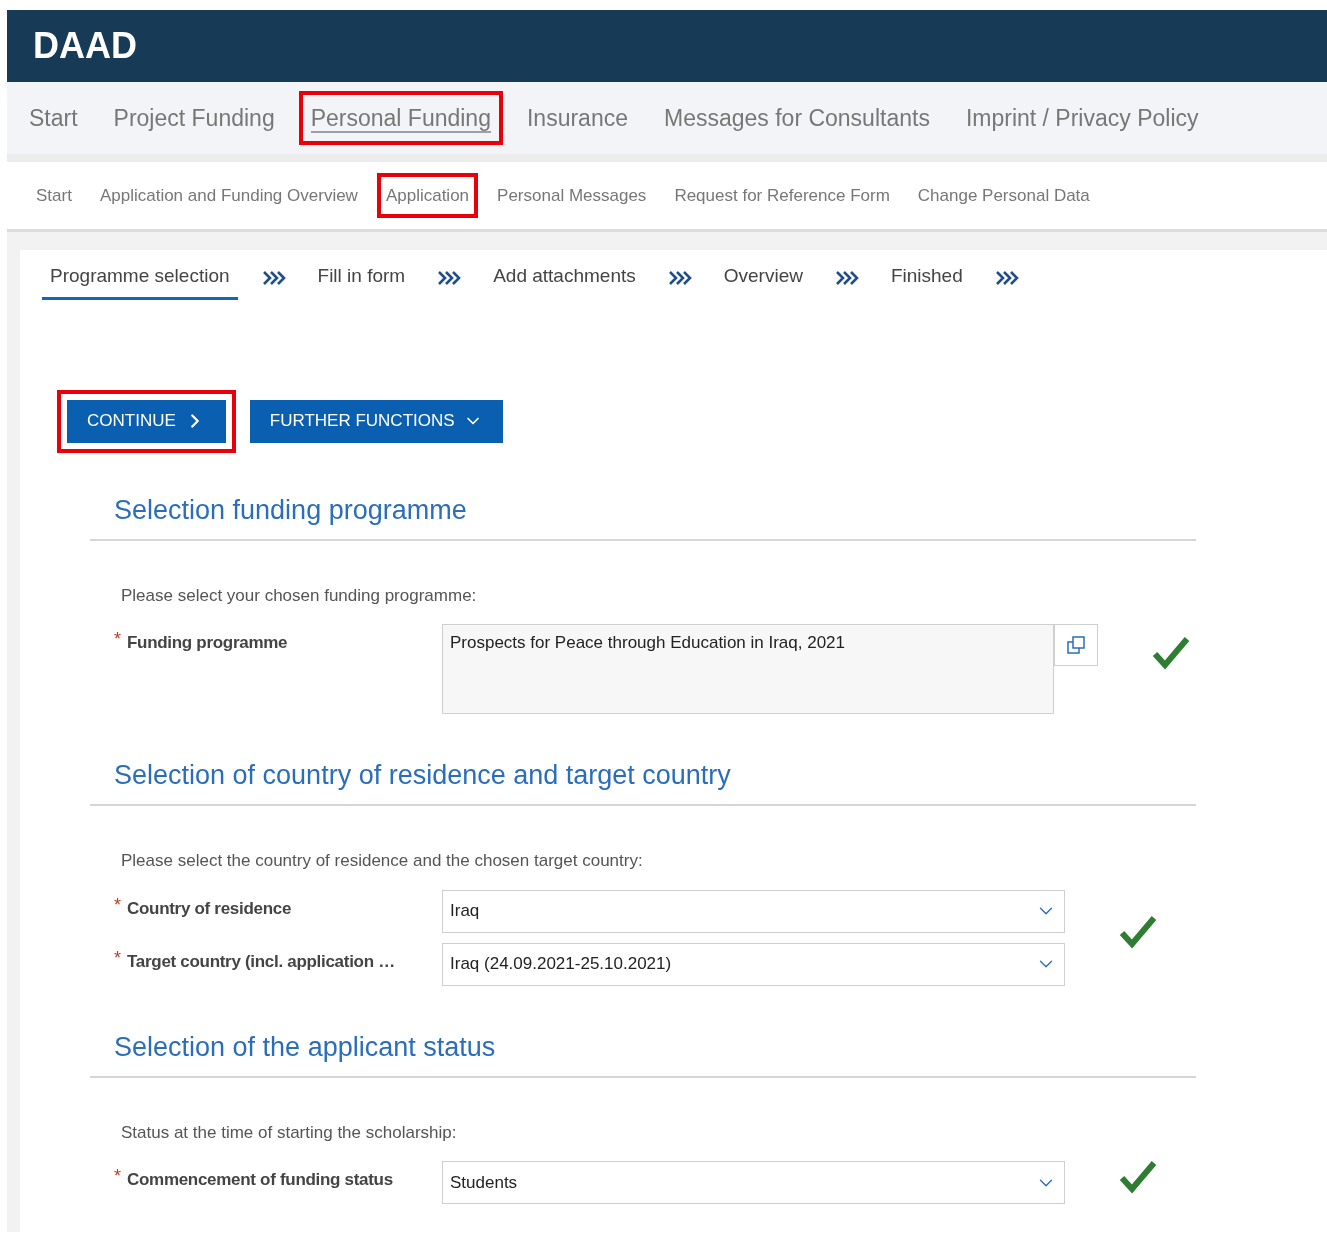 The image size is (1327, 1241). I want to click on sub-nav-item: Change Personal Data, so click(1003, 195).